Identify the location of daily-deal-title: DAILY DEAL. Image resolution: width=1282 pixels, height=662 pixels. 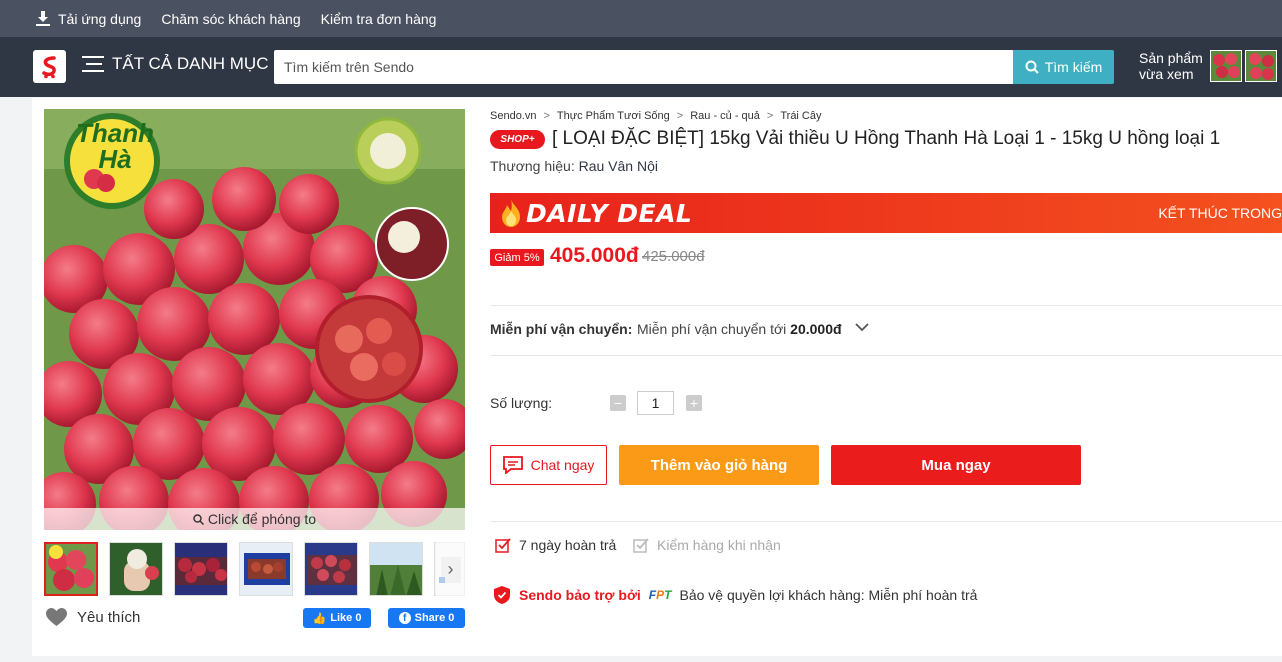
(609, 213).